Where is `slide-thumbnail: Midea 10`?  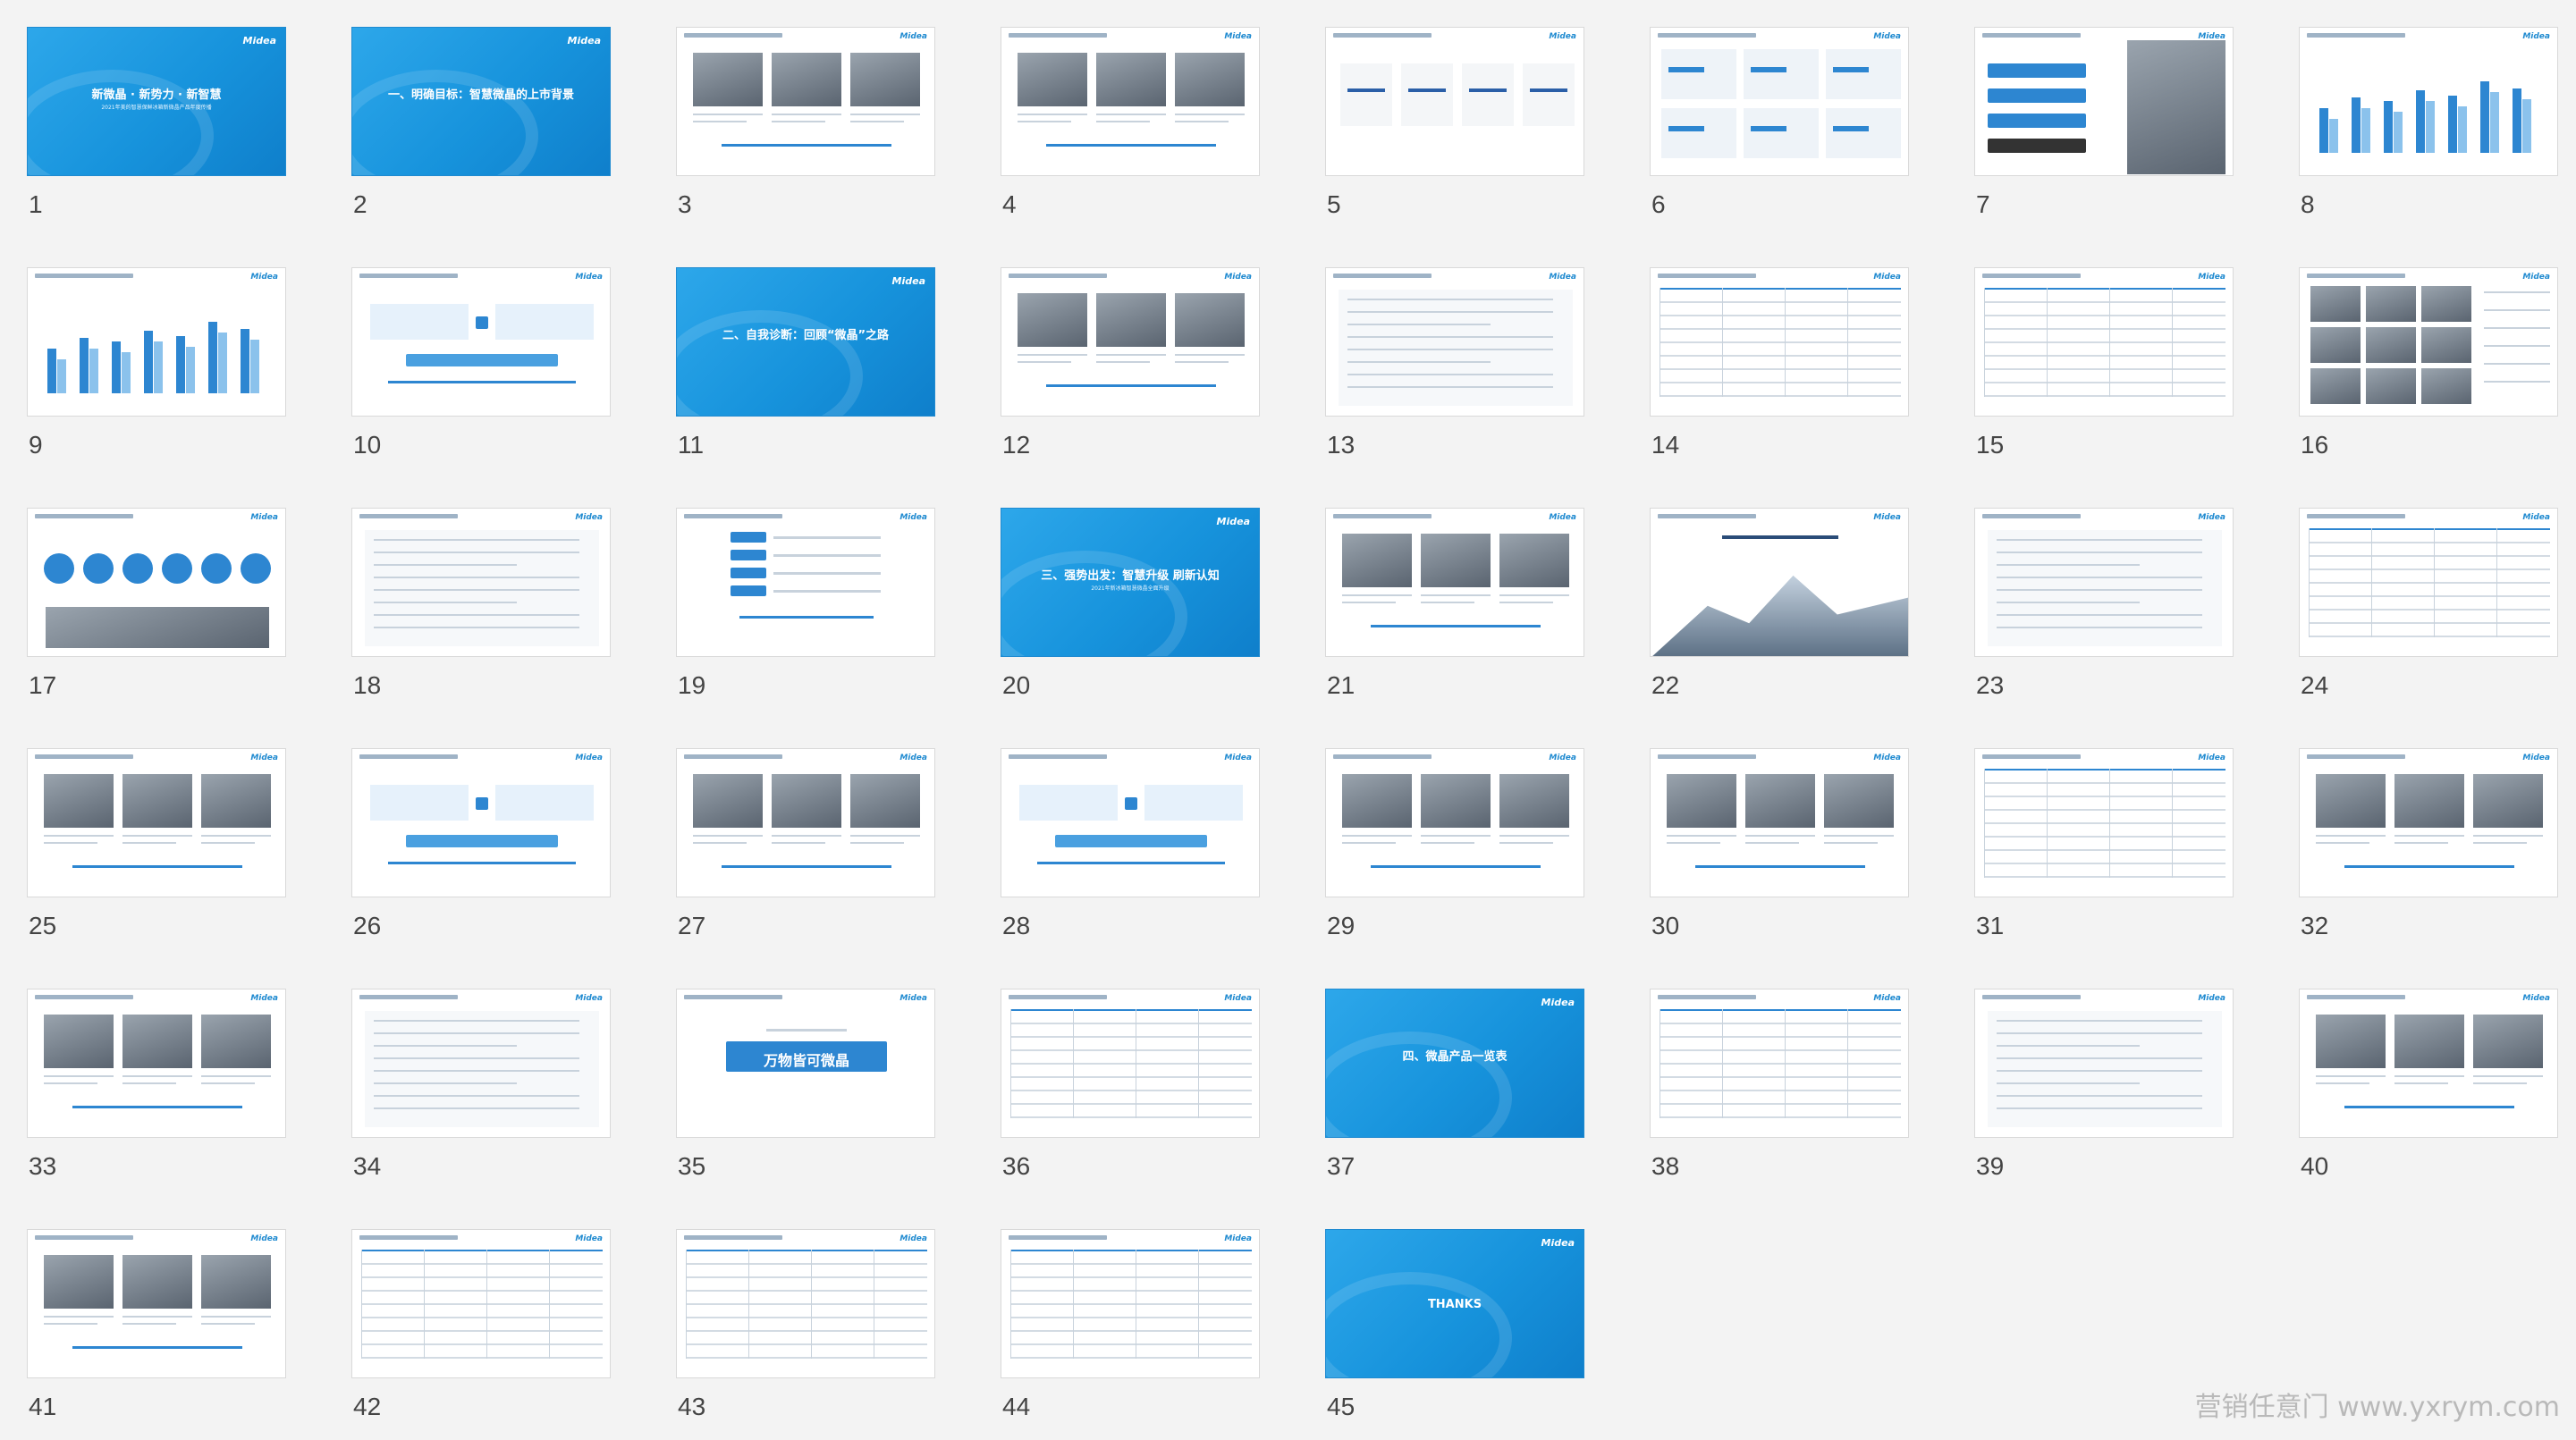
slide-thumbnail: Midea 10 is located at coordinates (481, 372).